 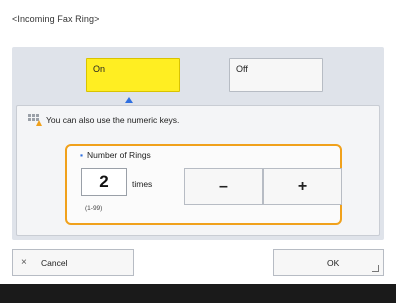 I want to click on off-button: Off, so click(x=276, y=75).